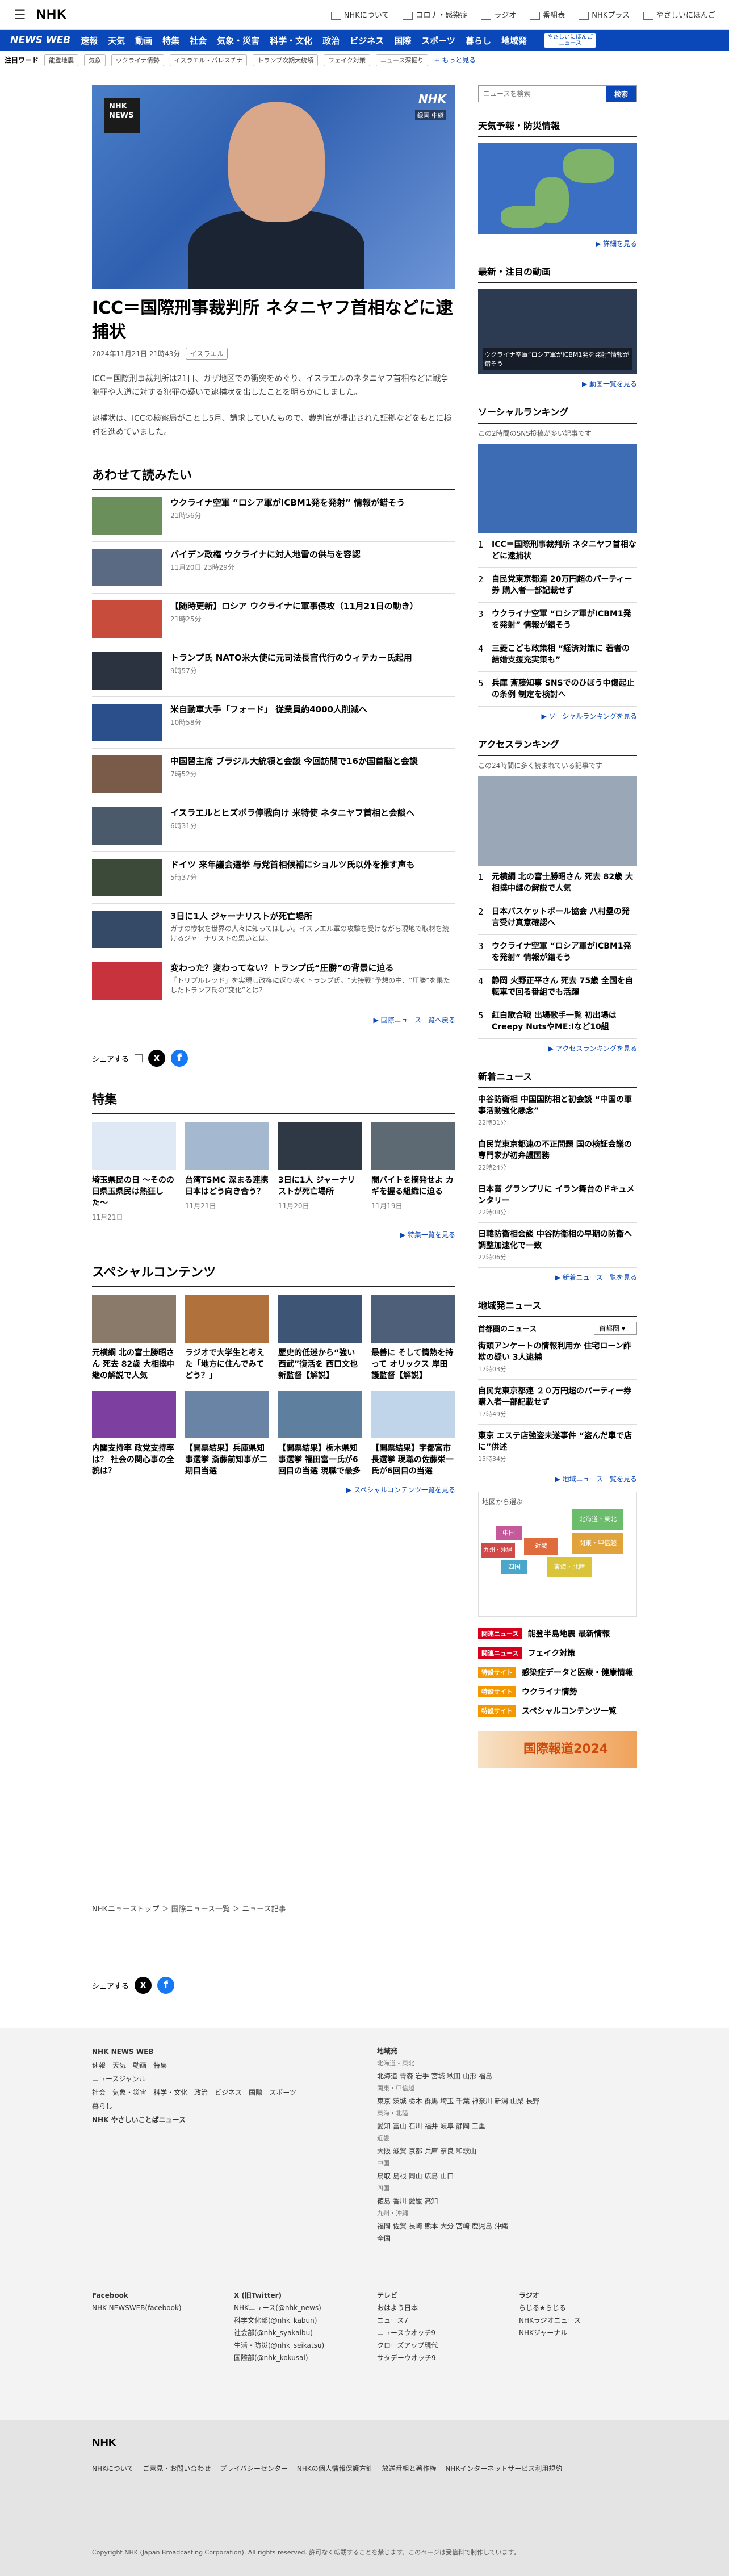  What do you see at coordinates (211, 2106) in the screenshot?
I see `footer-link: 暮らし` at bounding box center [211, 2106].